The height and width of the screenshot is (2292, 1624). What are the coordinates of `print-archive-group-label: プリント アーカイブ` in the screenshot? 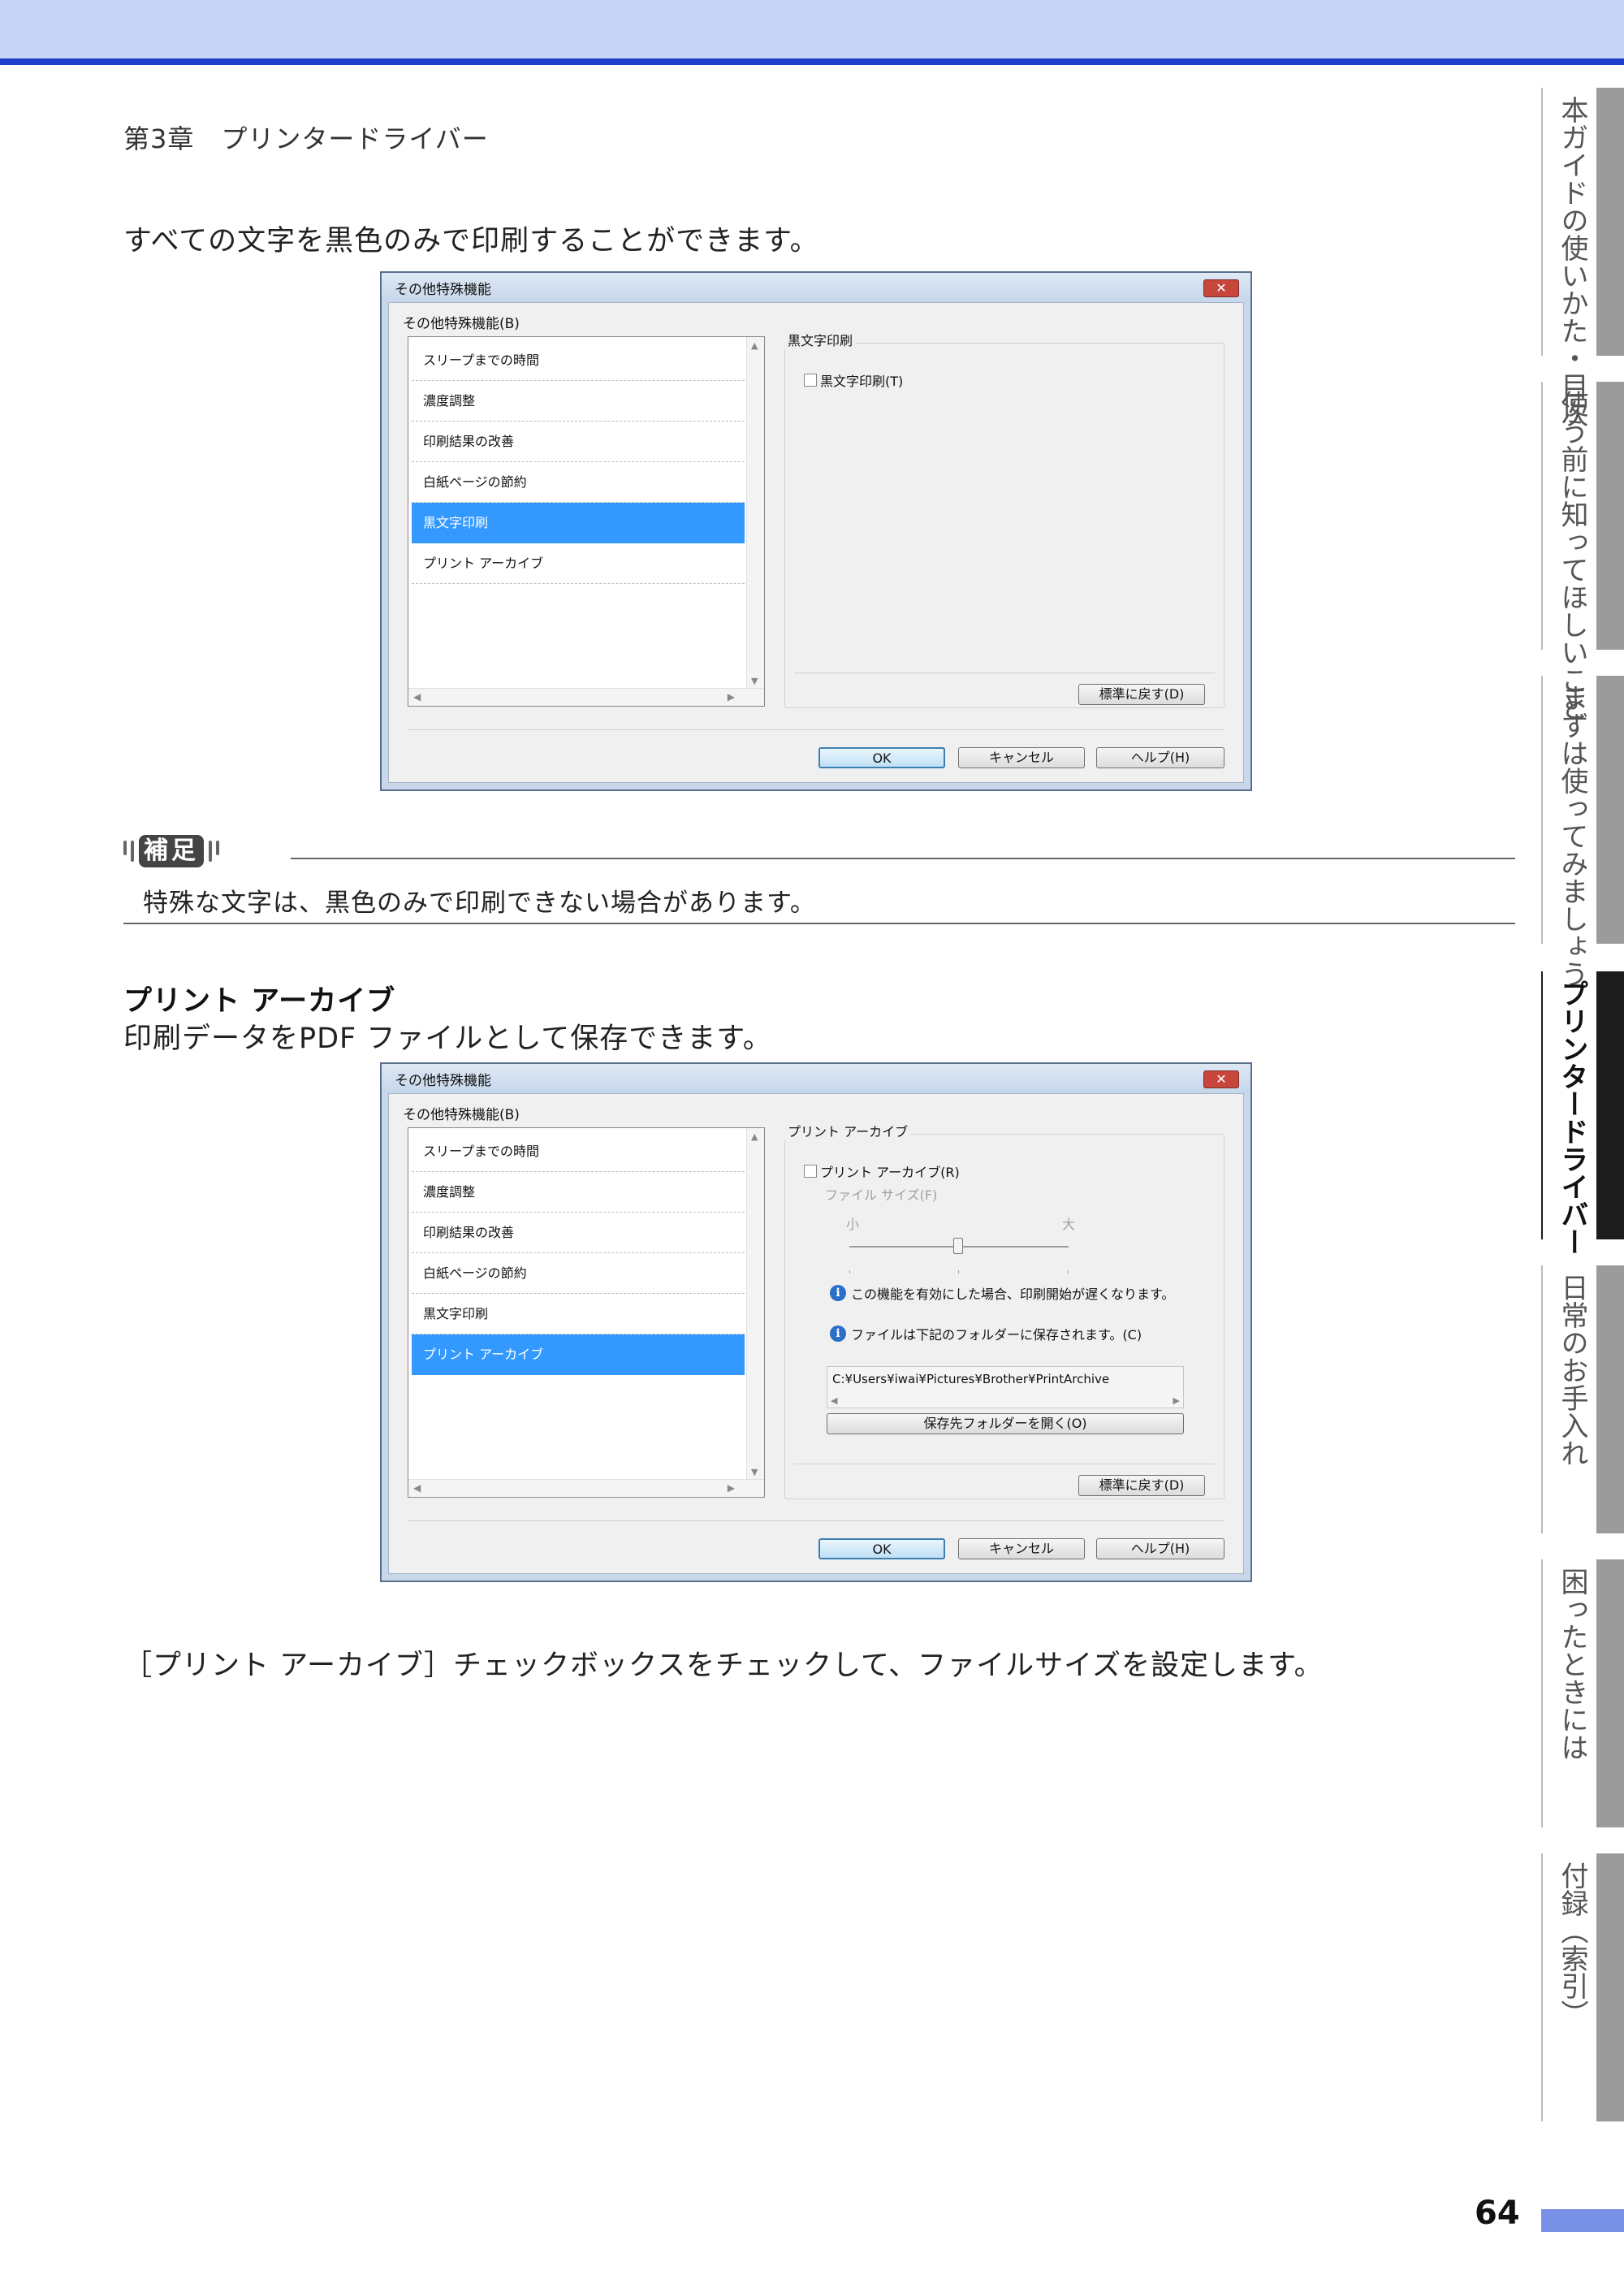 It's located at (848, 1130).